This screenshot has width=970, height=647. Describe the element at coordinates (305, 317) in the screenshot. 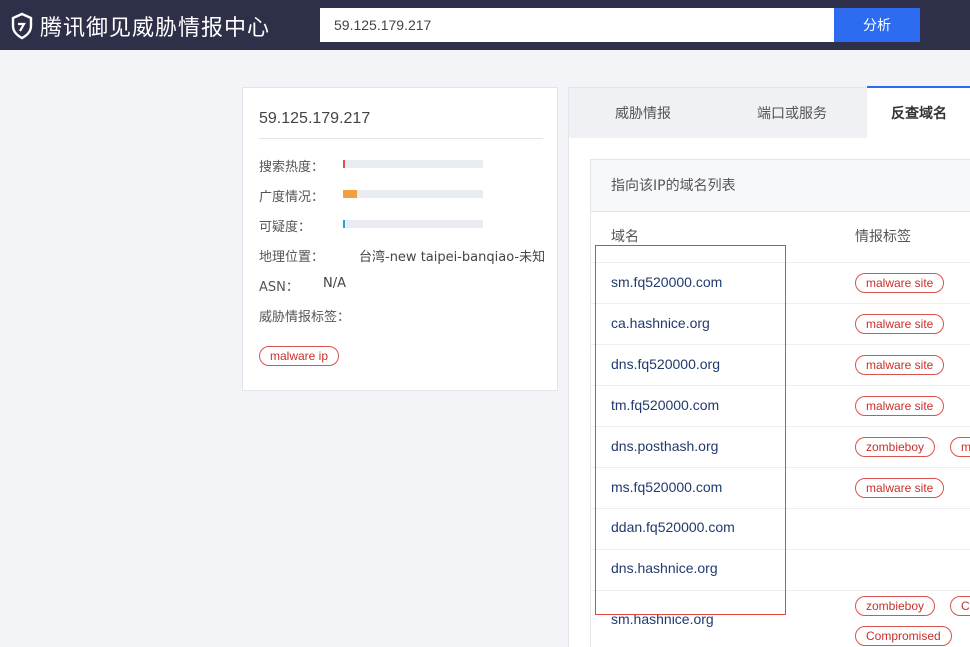

I see `threat-tags-label: 威胁情报标签：` at that location.